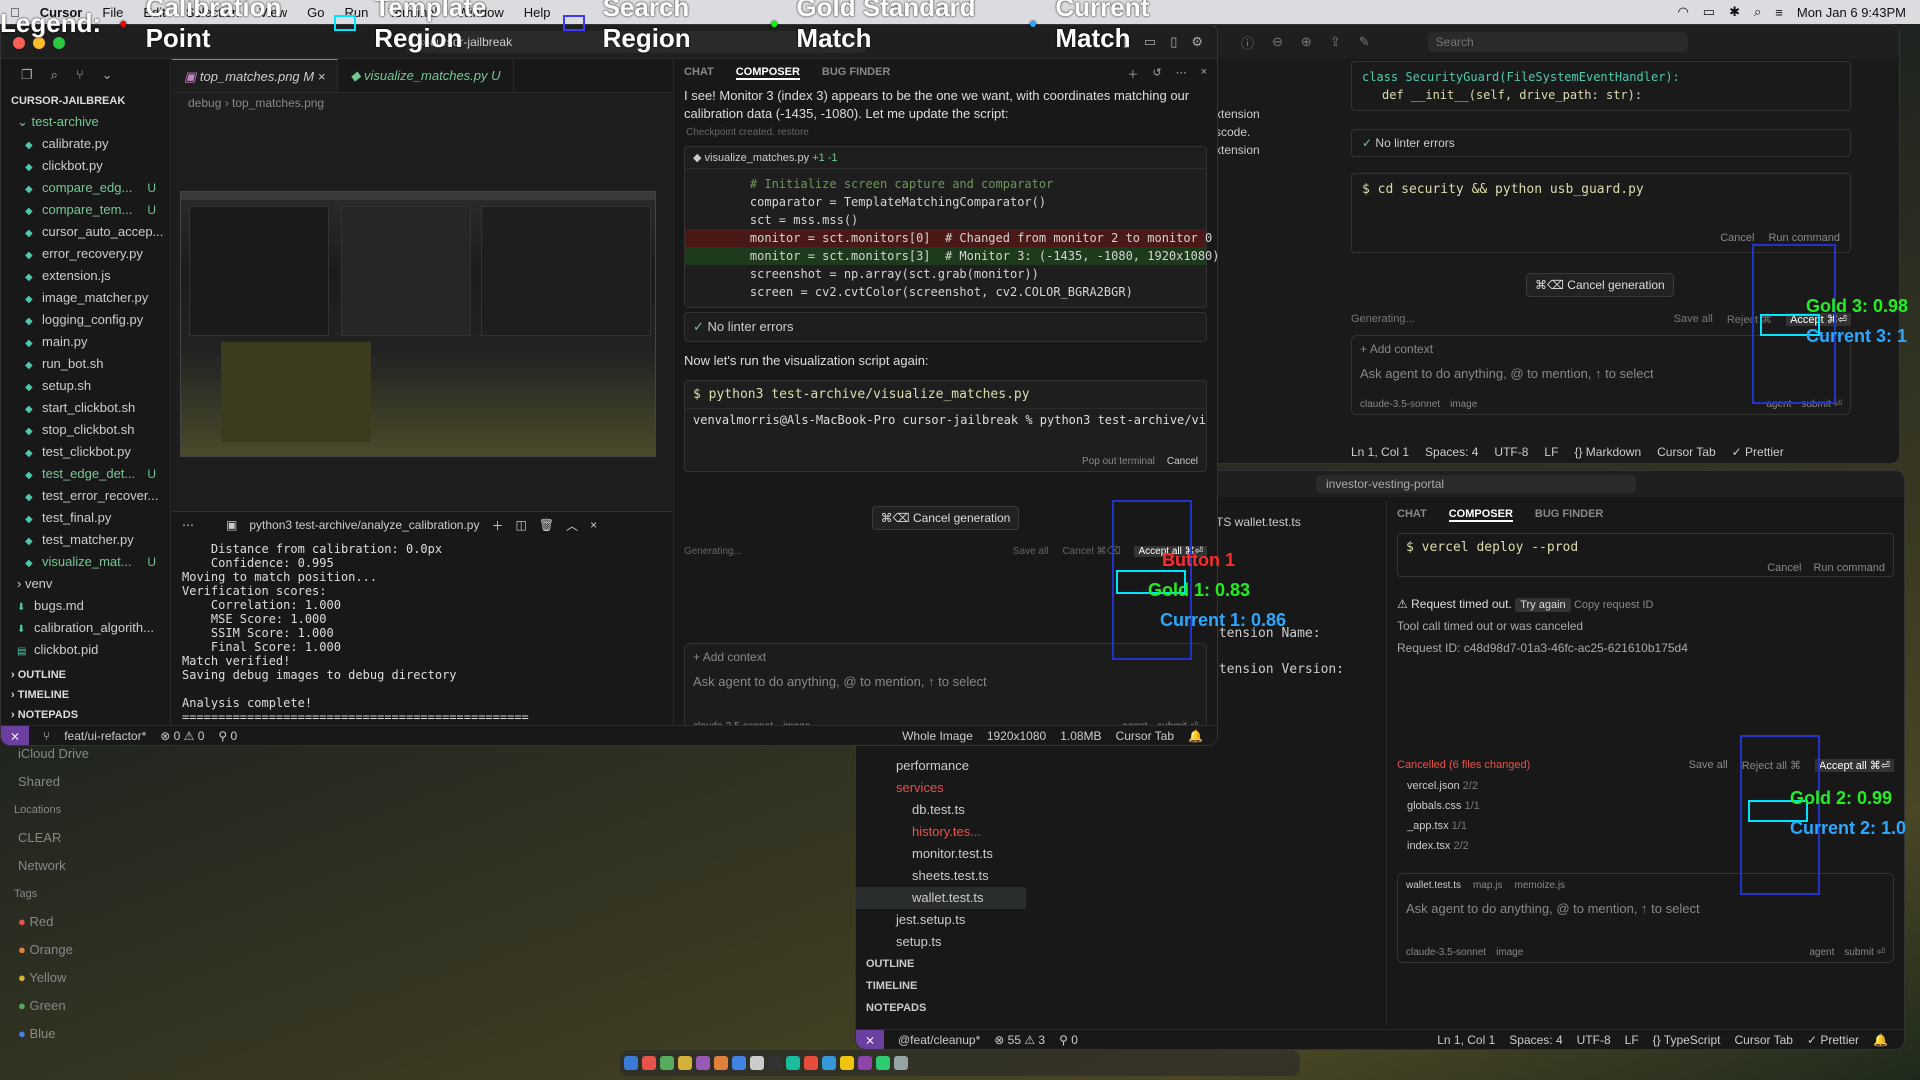  I want to click on status-problems: ⊗ 55 ⚠ 3, so click(1019, 1040).